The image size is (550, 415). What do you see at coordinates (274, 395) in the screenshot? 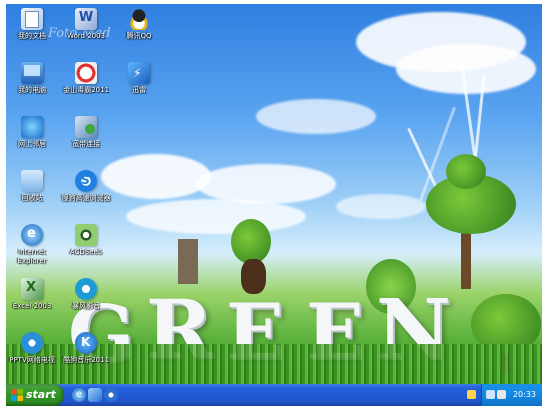
I see `taskbar: start e 20:33` at bounding box center [274, 395].